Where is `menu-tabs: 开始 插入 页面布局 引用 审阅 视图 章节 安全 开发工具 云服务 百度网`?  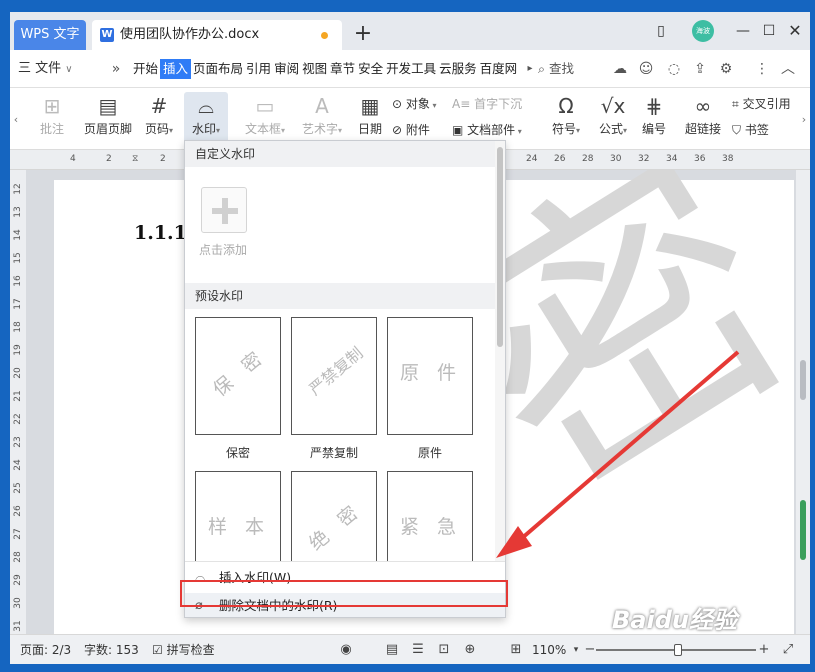
menu-tabs: 开始 插入 页面布局 引用 审阅 视图 章节 安全 开发工具 云服务 百度网 is located at coordinates (325, 69).